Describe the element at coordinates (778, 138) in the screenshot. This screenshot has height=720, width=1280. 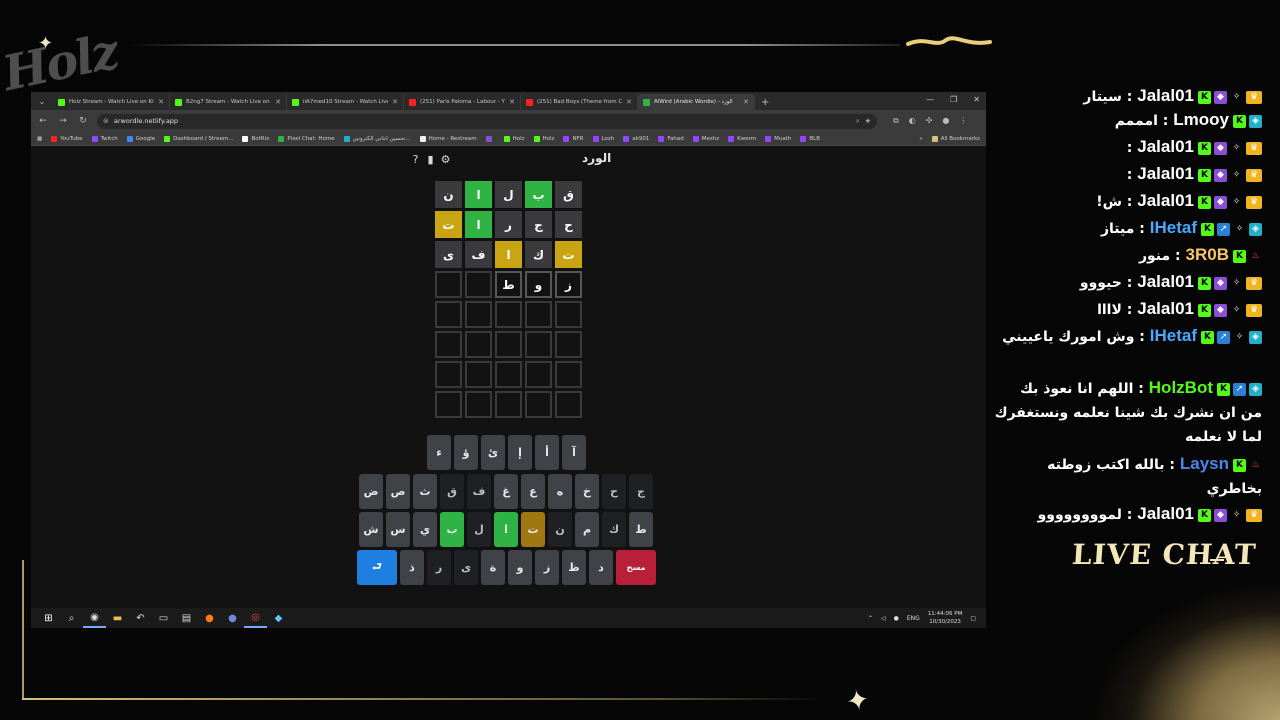
I see `bookmark-item: Muath` at that location.